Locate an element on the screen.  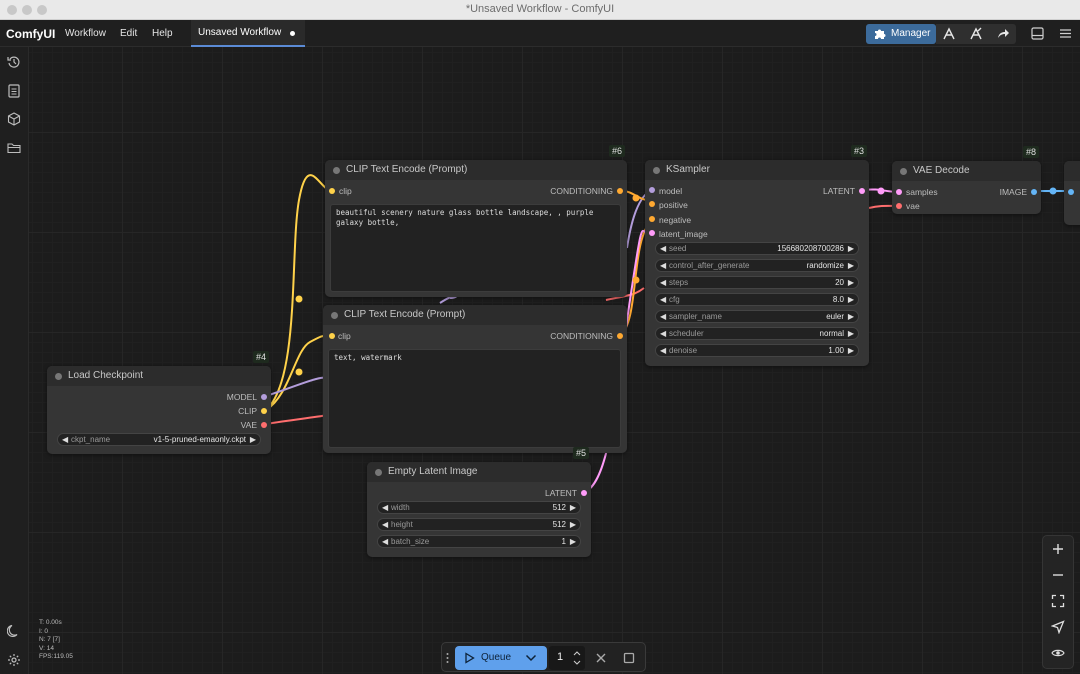
queue-list-icon is located at coordinates (14, 91).